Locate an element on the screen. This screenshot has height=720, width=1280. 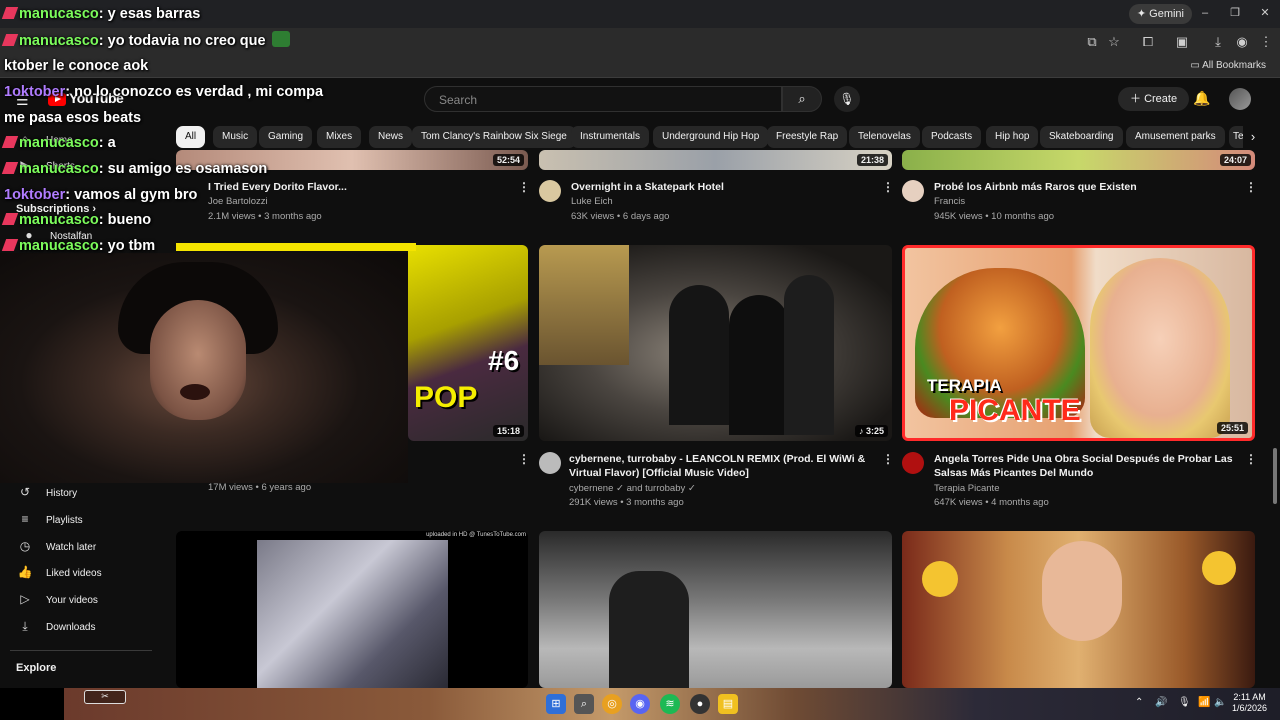
tray-speaker-icon: 🔈 is located at coordinates (1220, 702).